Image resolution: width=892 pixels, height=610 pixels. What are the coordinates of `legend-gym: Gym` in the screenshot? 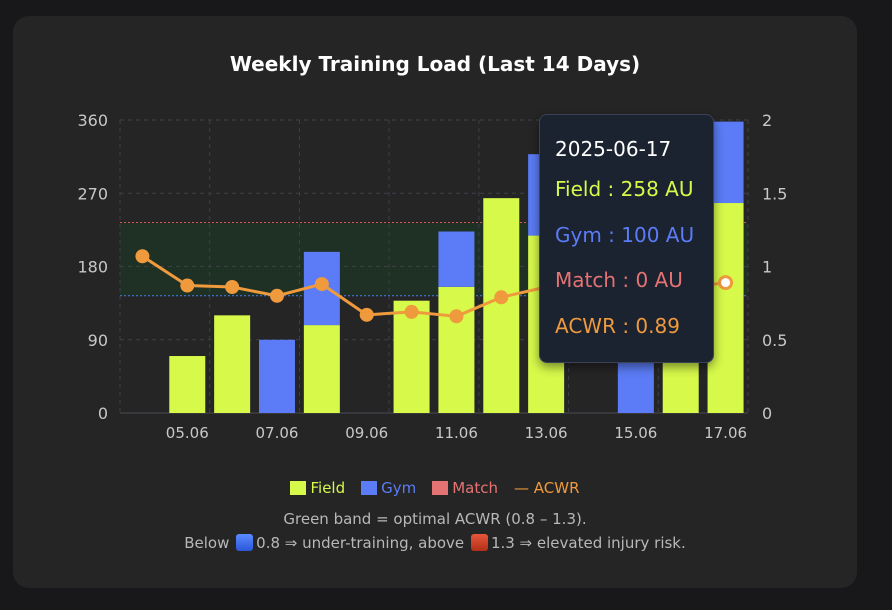 It's located at (388, 488).